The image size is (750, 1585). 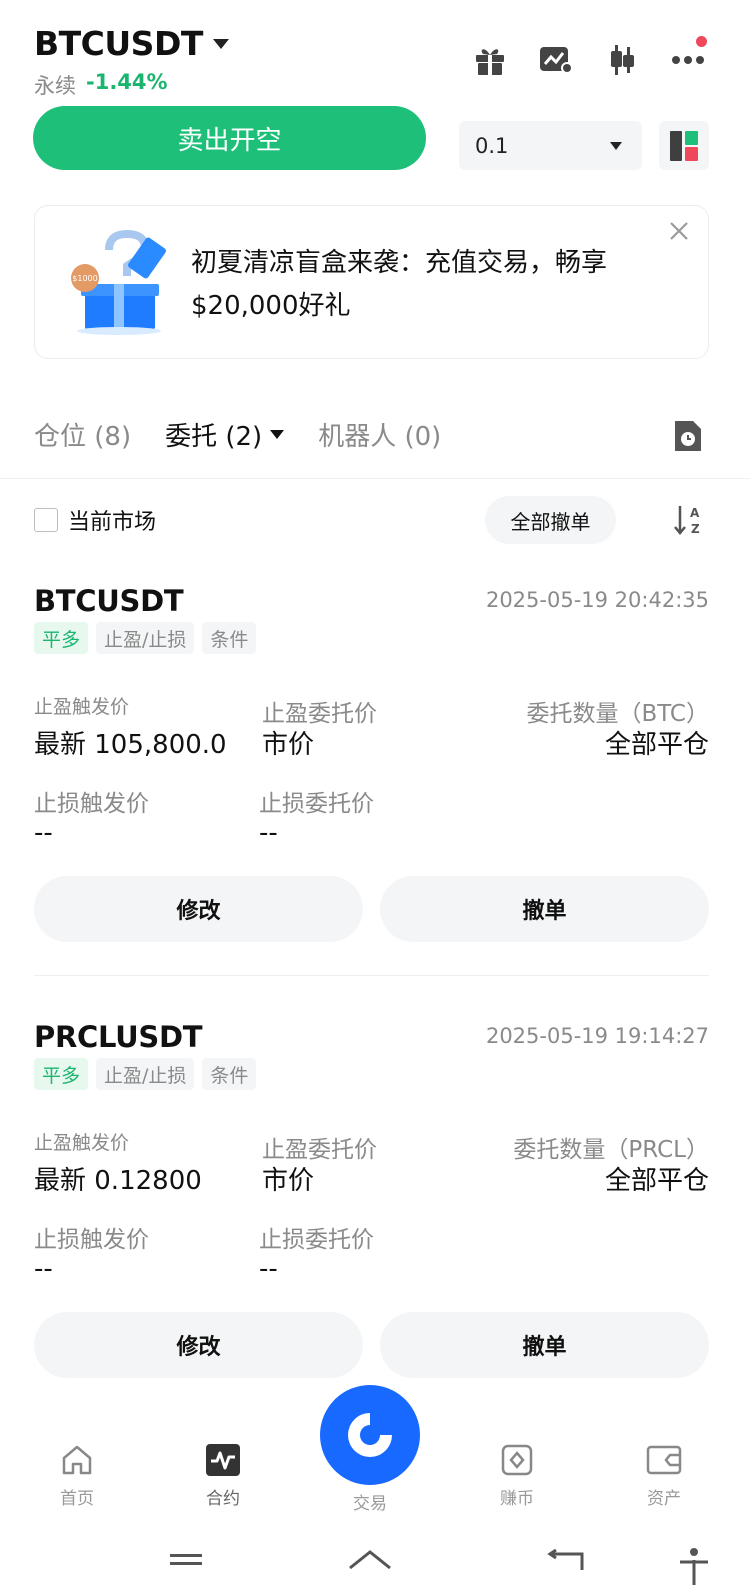 I want to click on svg-text: Z, so click(x=695, y=529).